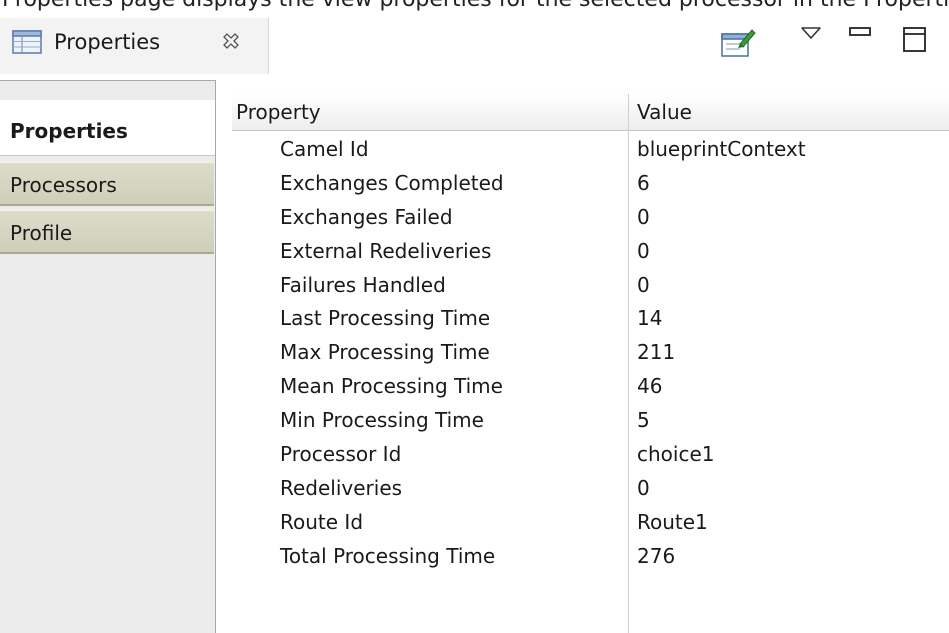 The width and height of the screenshot is (949, 633). I want to click on table-row: Mean Processing Time 46, so click(590, 386).